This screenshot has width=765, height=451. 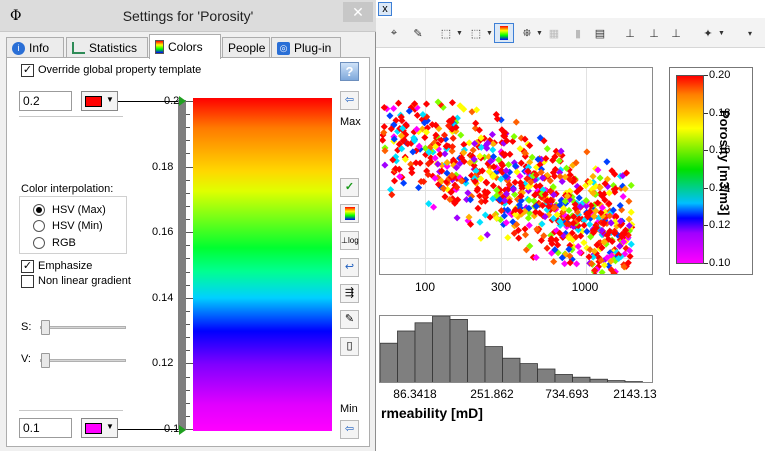 I want to click on saturation-slider-track, so click(x=83, y=327).